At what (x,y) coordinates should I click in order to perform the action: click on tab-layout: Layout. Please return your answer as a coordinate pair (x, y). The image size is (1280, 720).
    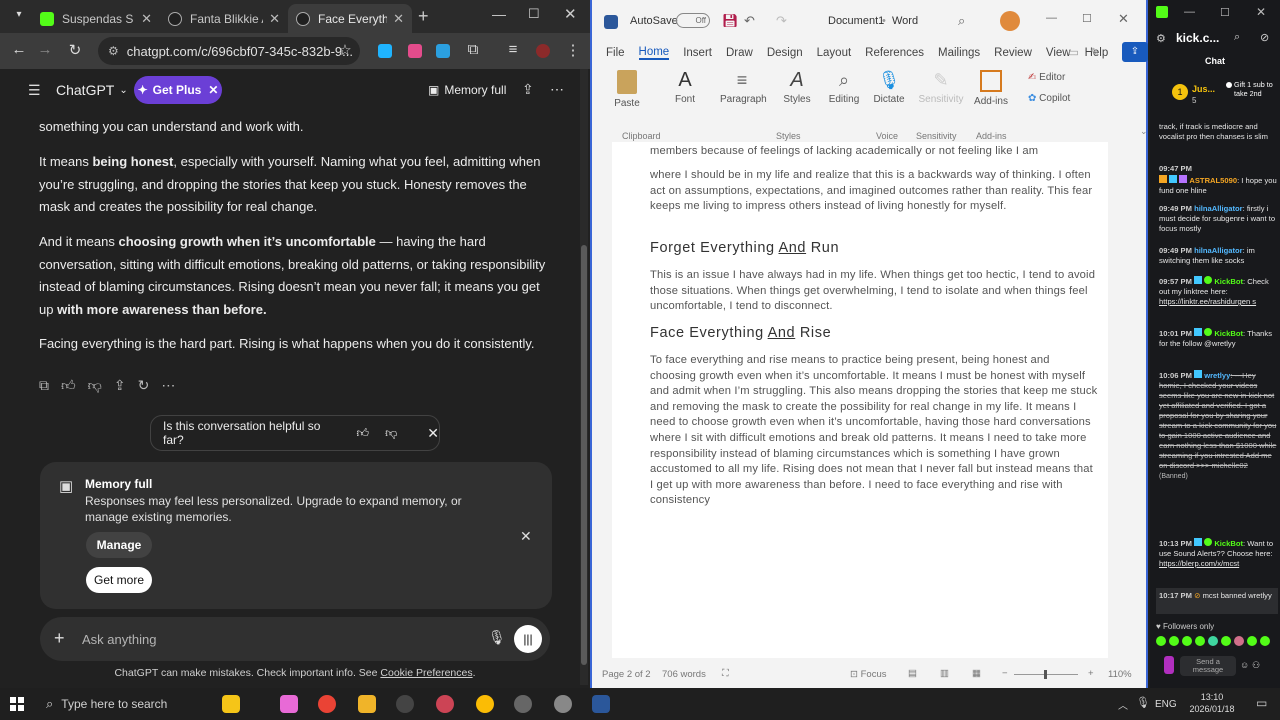
    Looking at the image, I should click on (834, 53).